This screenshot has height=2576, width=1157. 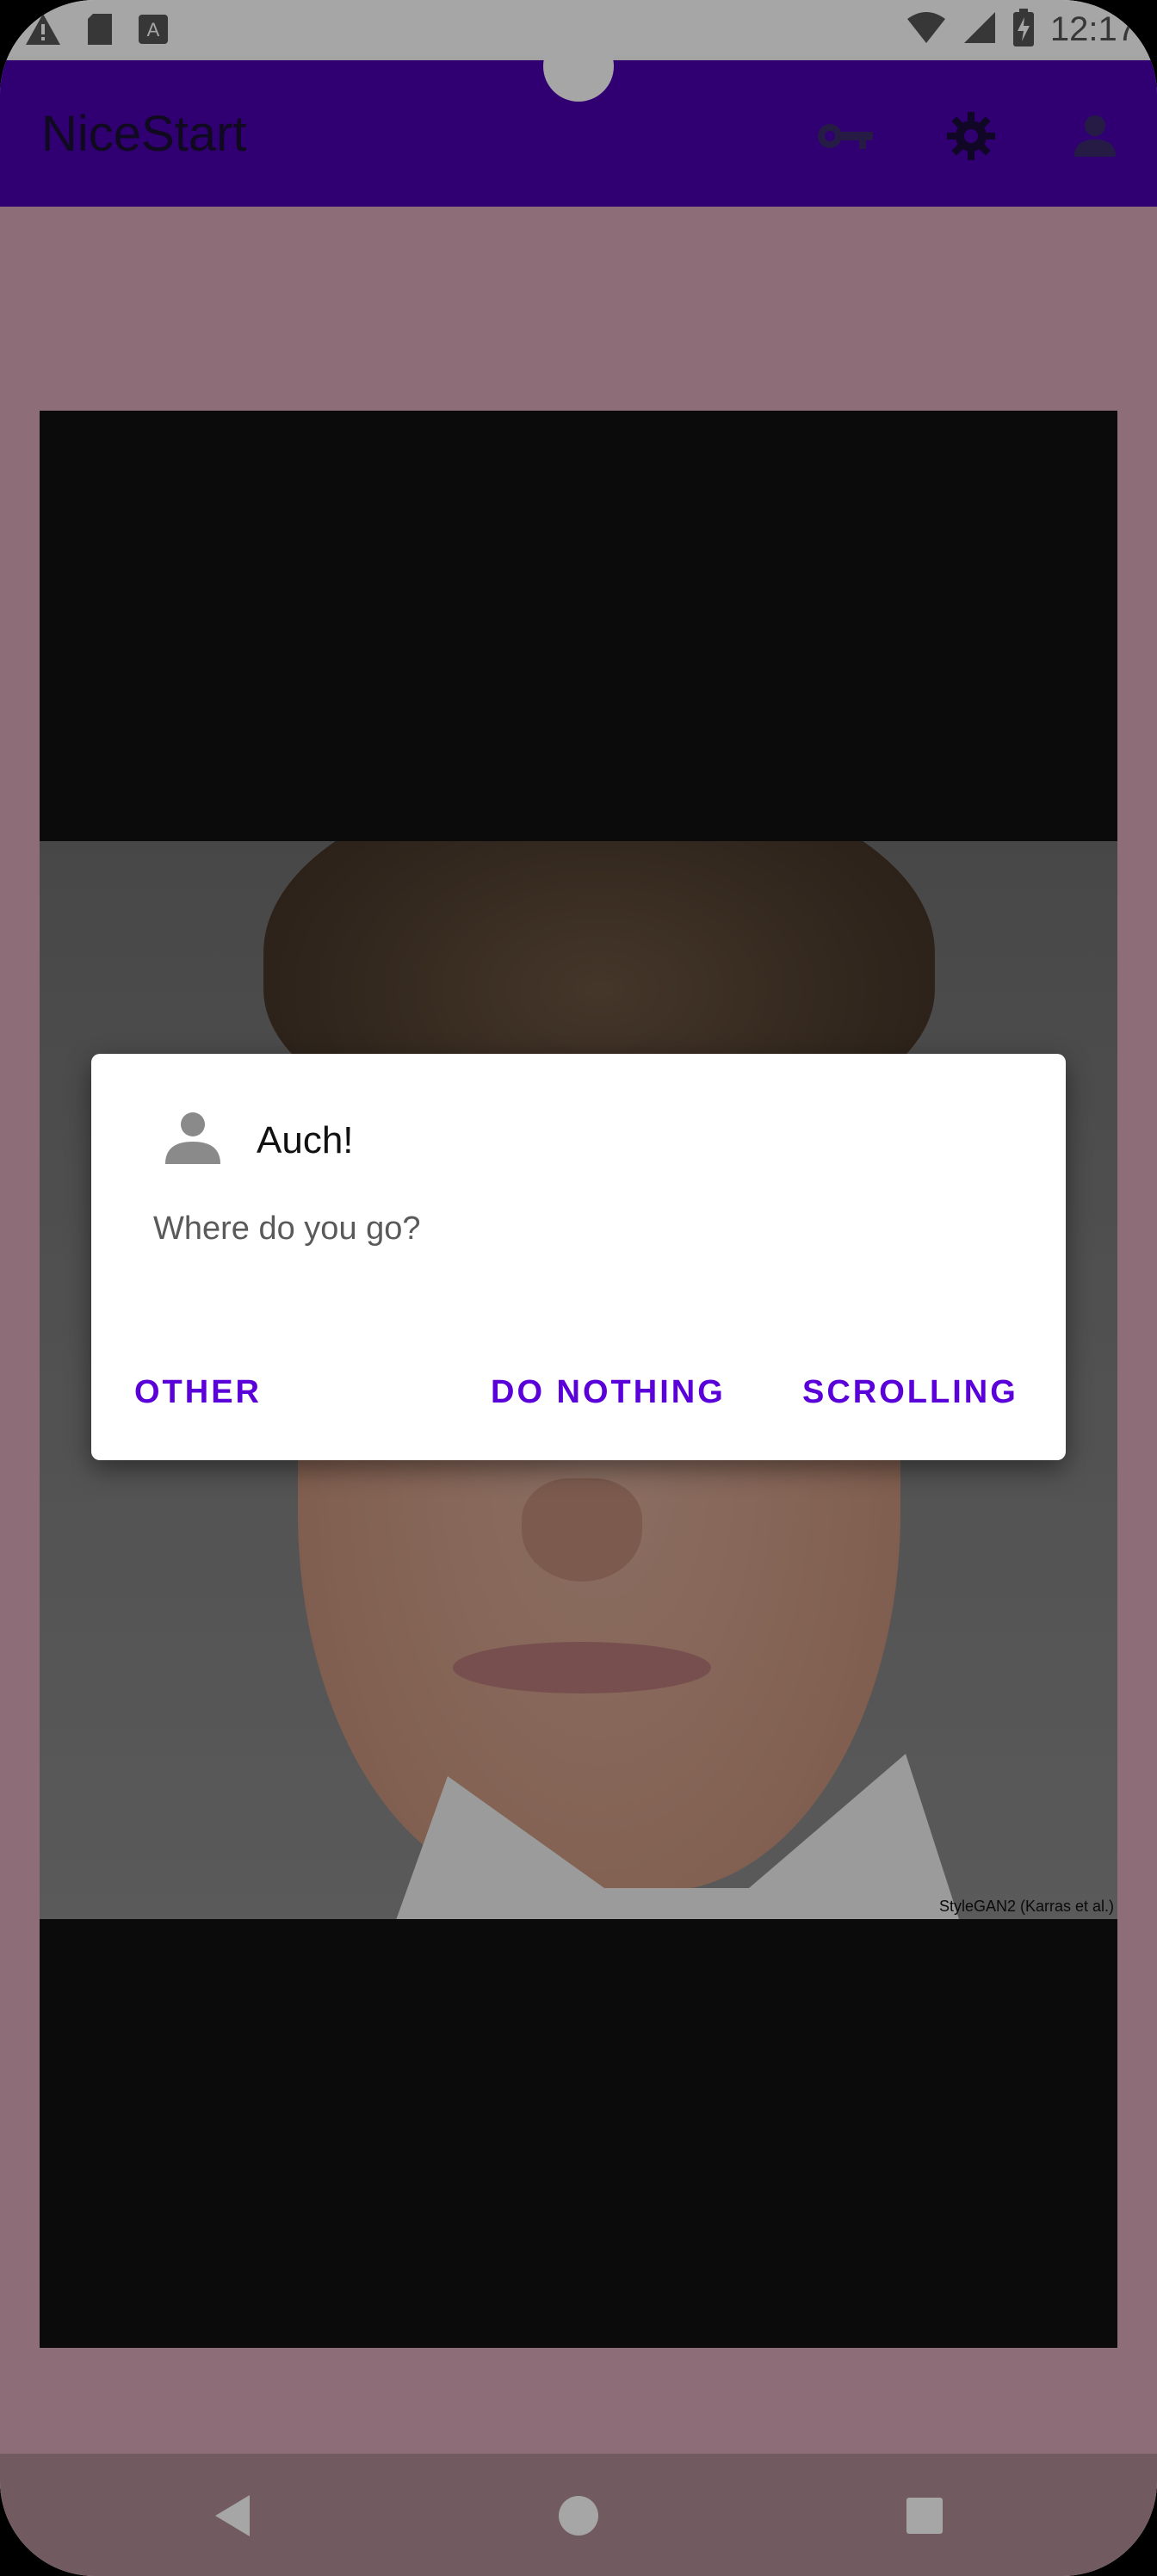 I want to click on dialog-title: Auch!, so click(x=305, y=1140).